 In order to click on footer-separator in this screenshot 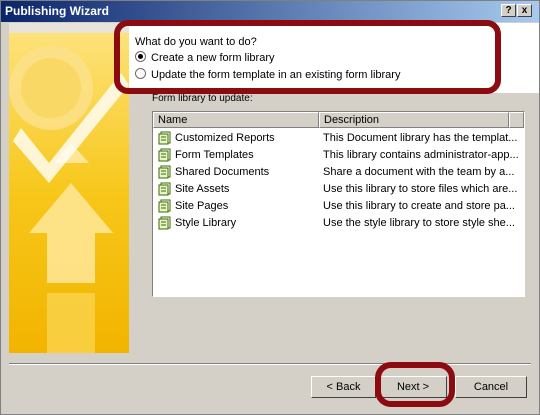, I will do `click(270, 364)`.